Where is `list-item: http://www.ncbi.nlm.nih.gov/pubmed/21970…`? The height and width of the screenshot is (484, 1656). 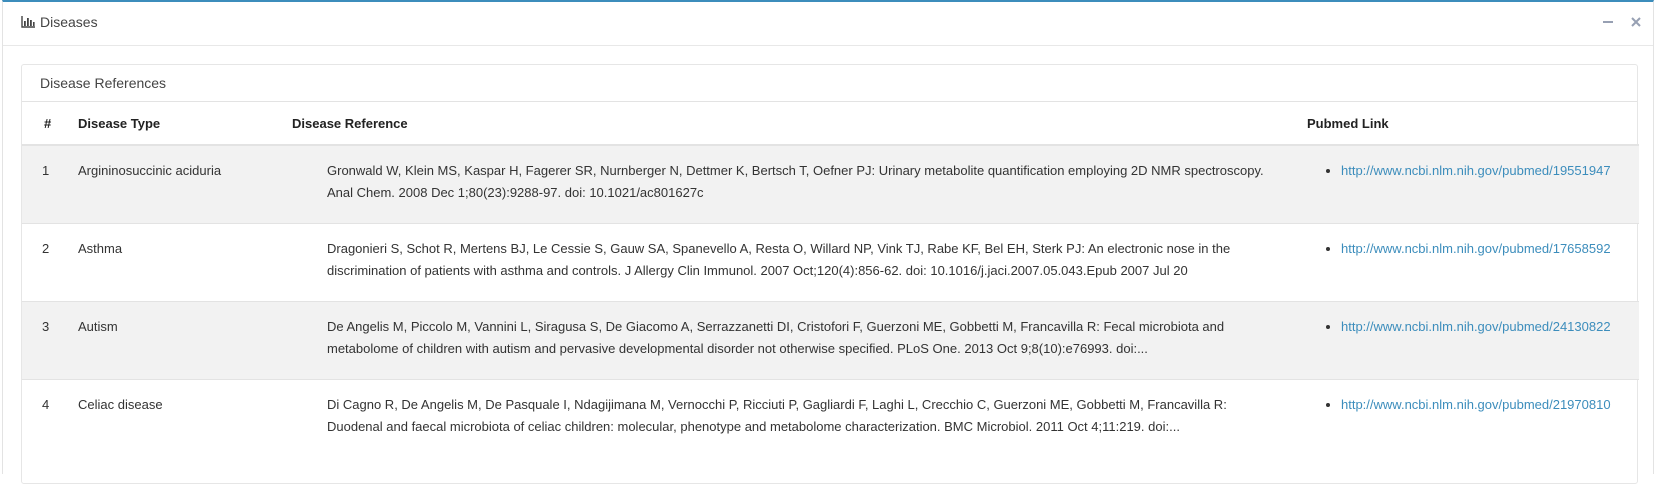
list-item: http://www.ncbi.nlm.nih.gov/pubmed/21970… is located at coordinates (1490, 405).